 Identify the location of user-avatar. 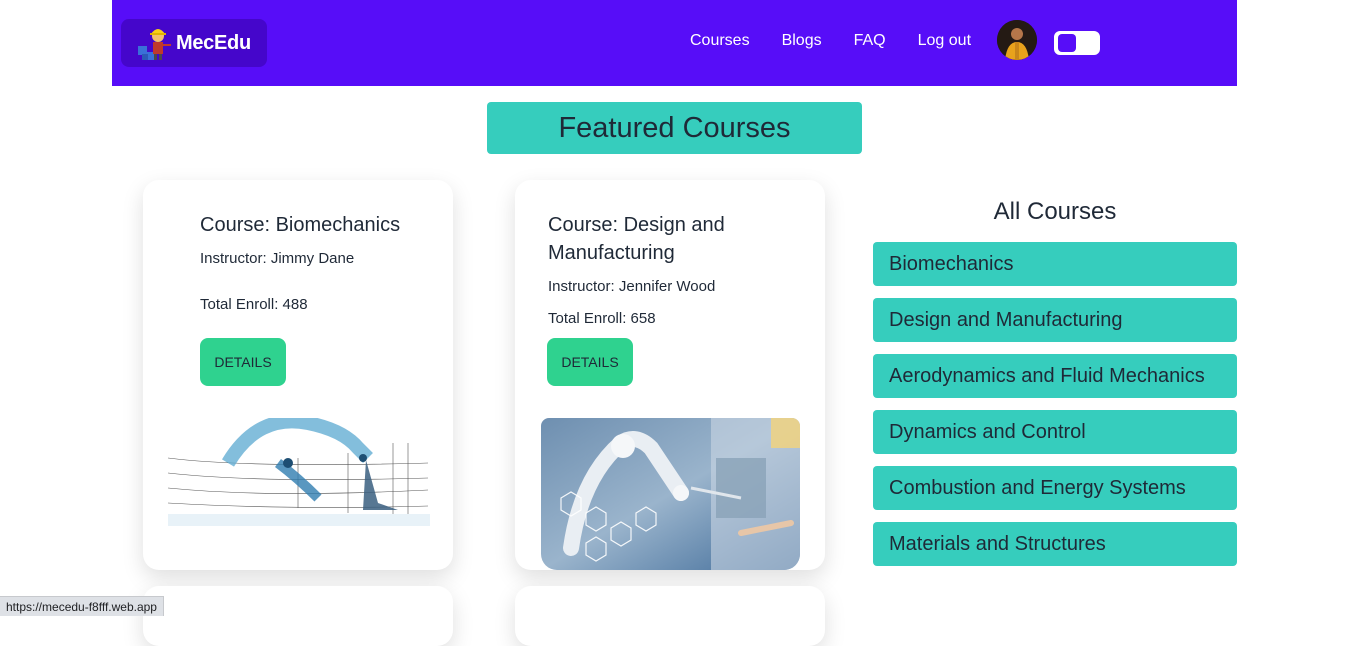
(1017, 40).